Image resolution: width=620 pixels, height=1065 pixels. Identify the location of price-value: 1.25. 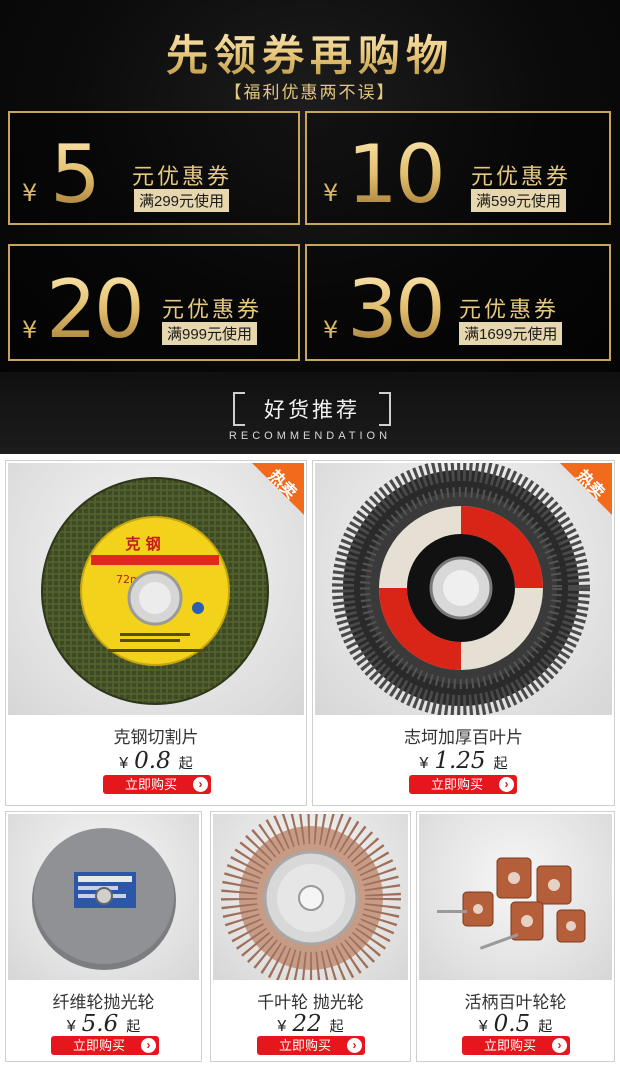
(460, 761).